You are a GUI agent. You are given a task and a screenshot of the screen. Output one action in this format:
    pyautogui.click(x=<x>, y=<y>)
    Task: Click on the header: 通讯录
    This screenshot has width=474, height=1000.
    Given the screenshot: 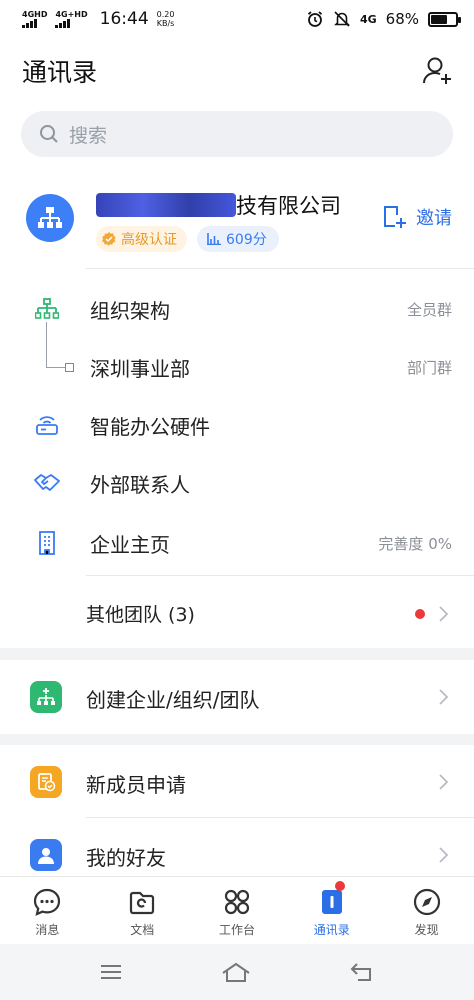 What is the action you would take?
    pyautogui.click(x=238, y=71)
    